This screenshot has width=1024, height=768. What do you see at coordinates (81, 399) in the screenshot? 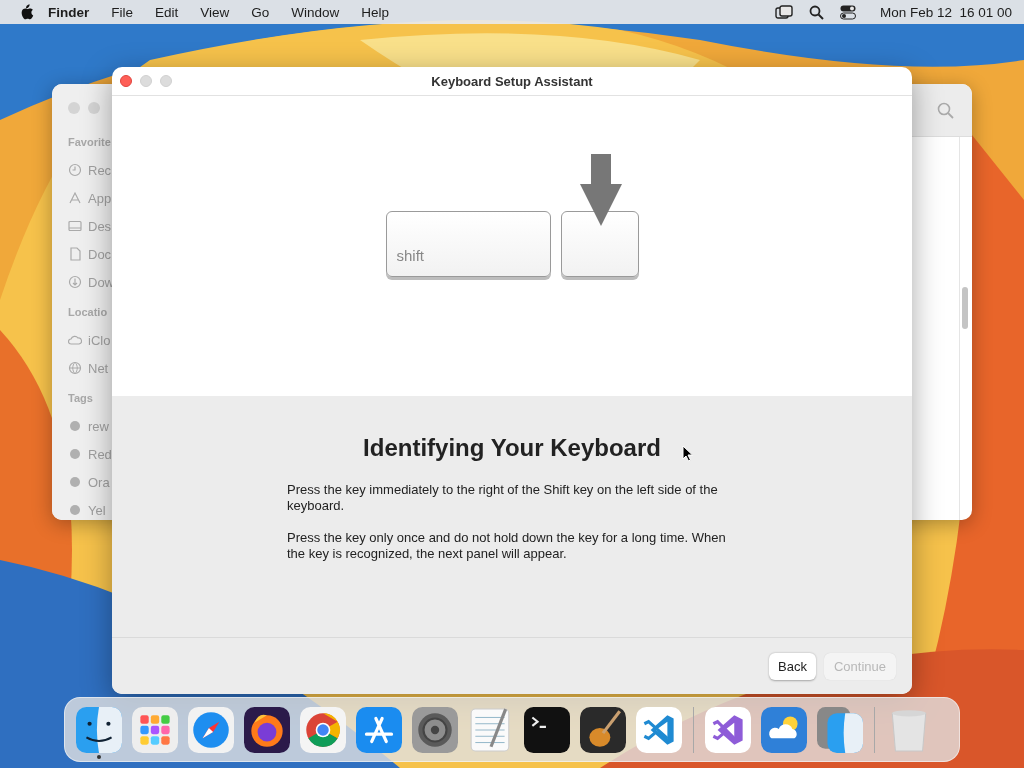
I see `sidebar-heading: Tags` at bounding box center [81, 399].